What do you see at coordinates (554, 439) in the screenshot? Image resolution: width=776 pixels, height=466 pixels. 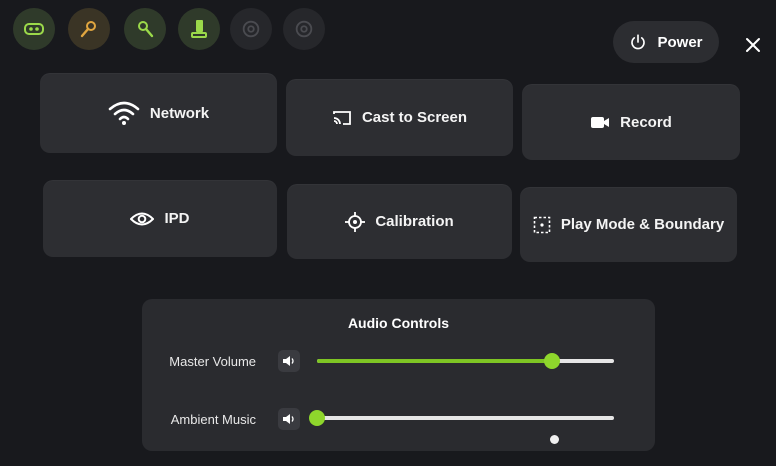 I see `pointer-cursor` at bounding box center [554, 439].